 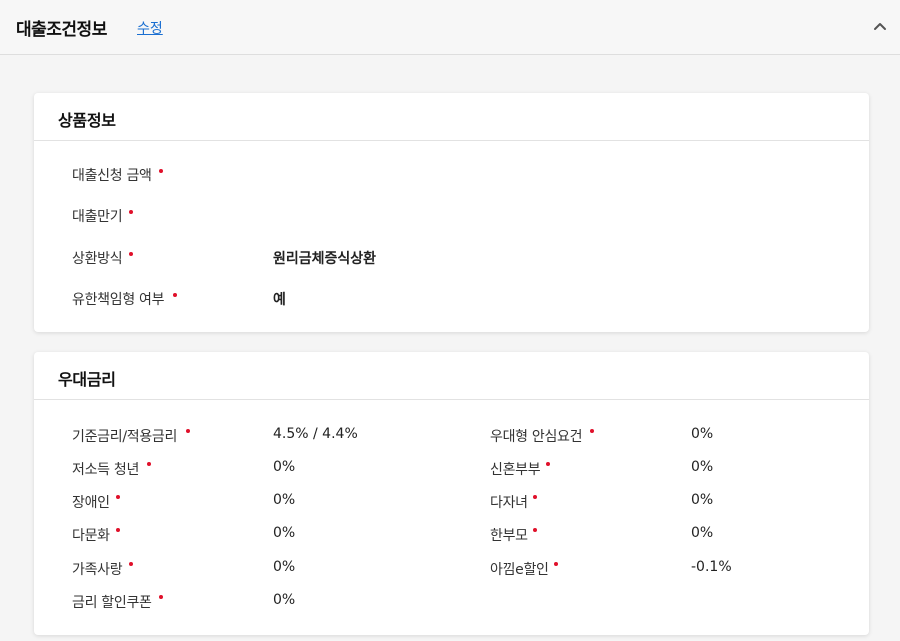 I want to click on field-label: 대출신청 금액, so click(x=112, y=176).